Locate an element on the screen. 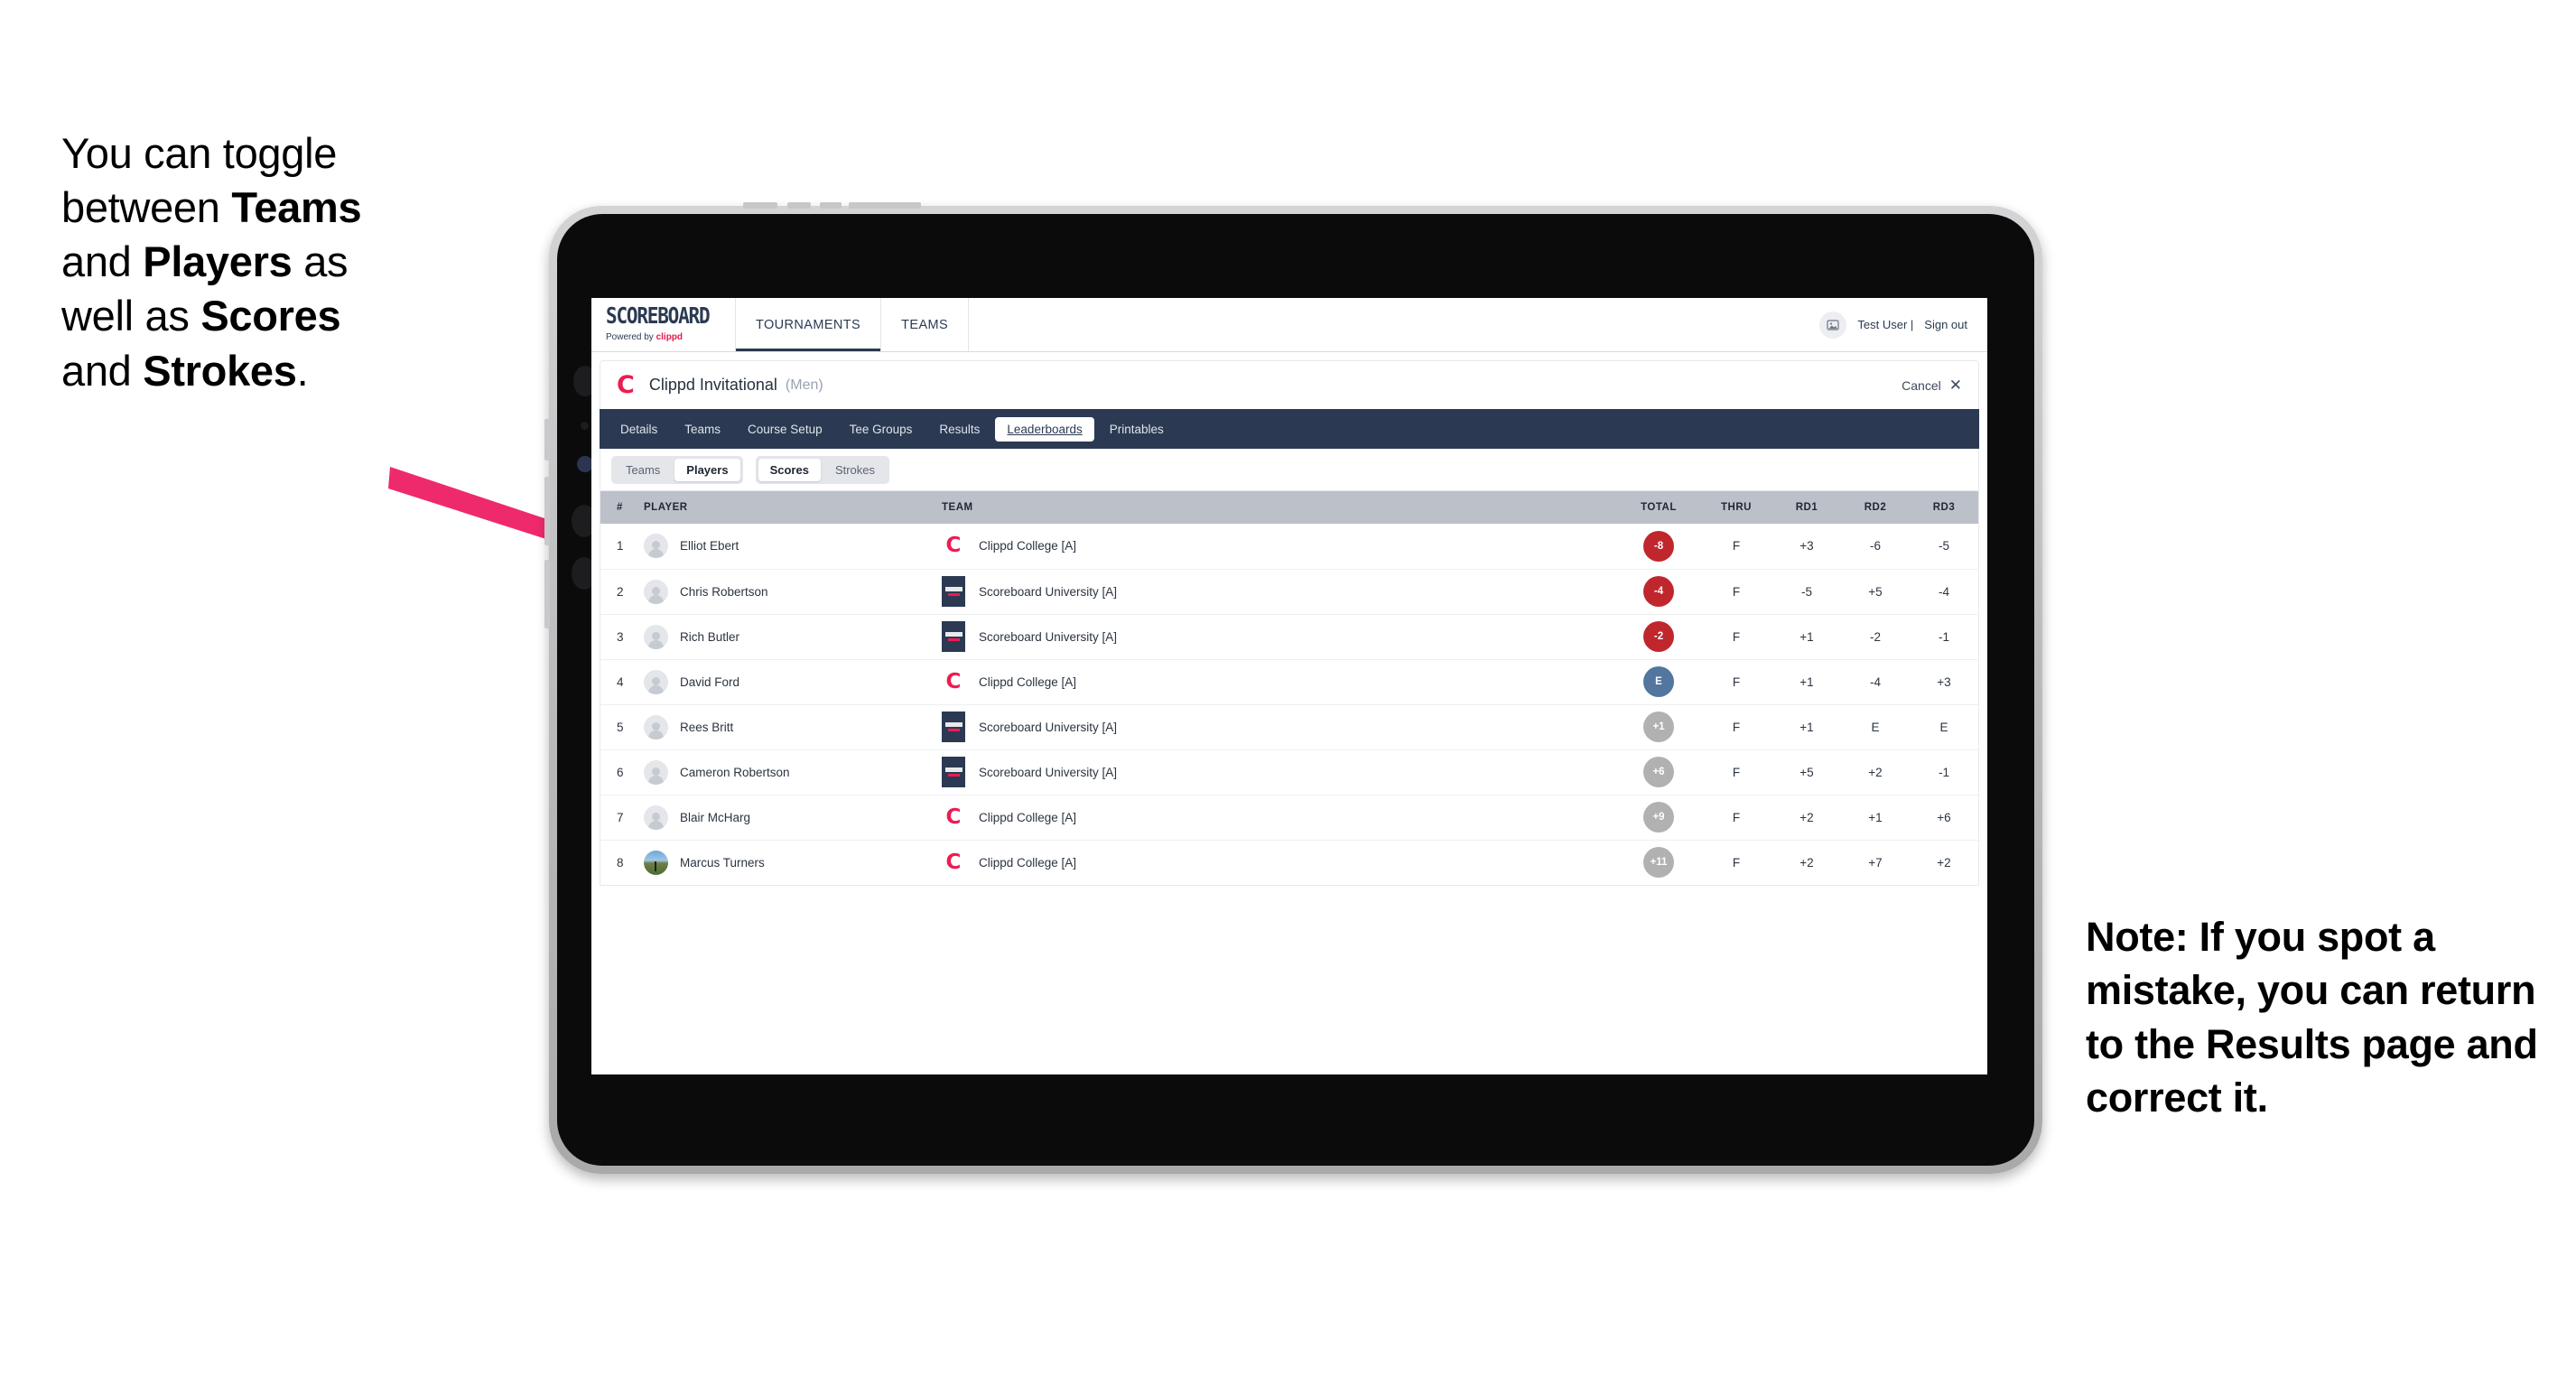 The height and width of the screenshot is (1386, 2576). total-score-badge: +1 is located at coordinates (1658, 727).